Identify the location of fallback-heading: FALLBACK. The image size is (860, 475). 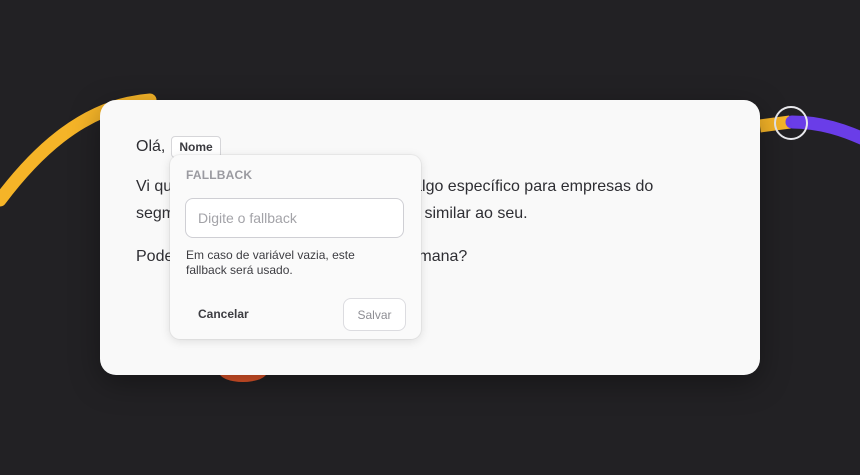
(219, 175).